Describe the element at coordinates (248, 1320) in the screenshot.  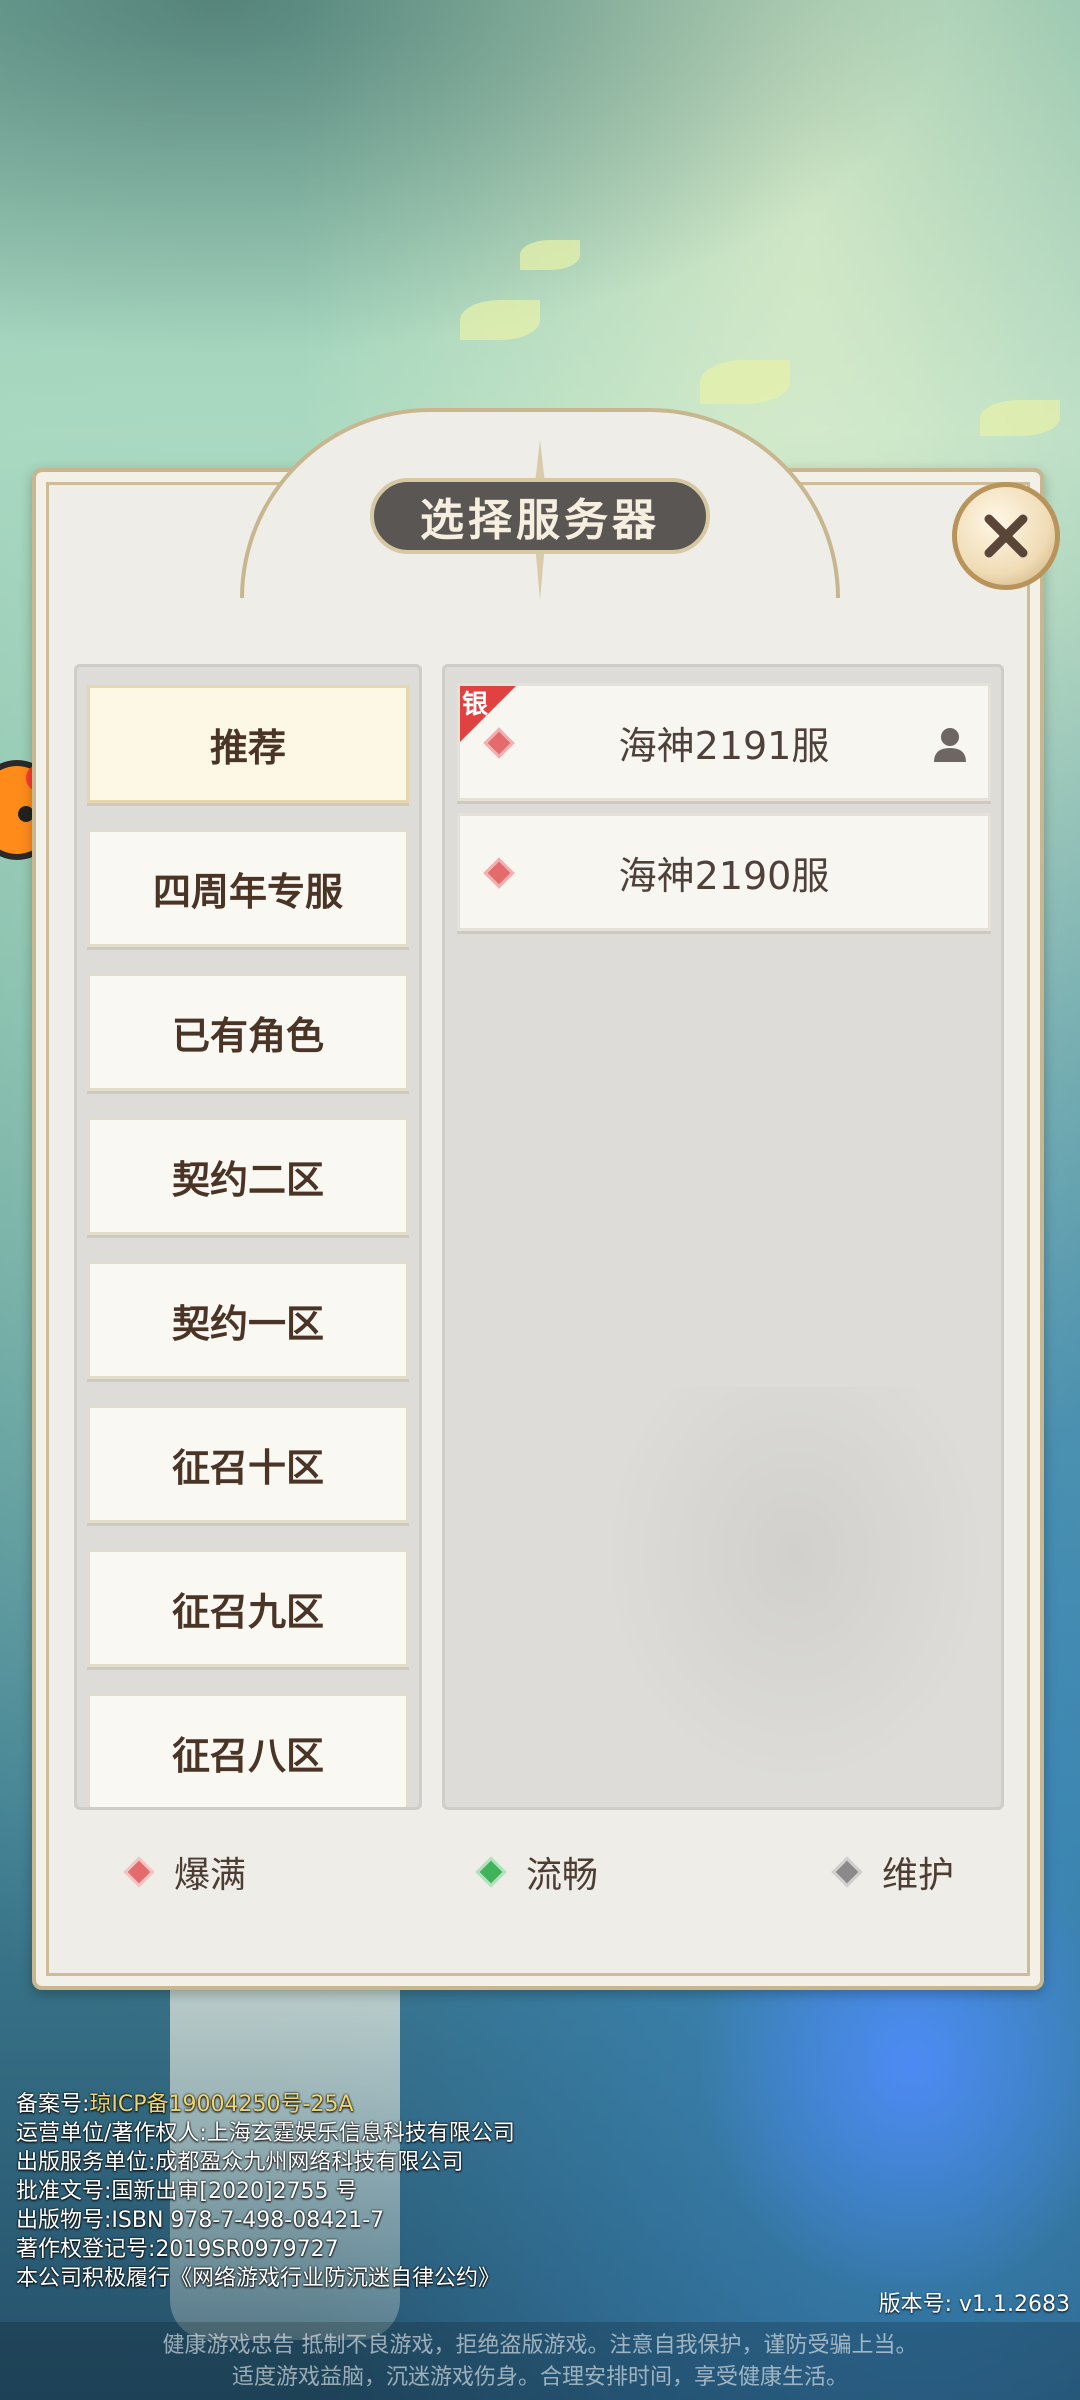
I see `category-tab-contract-1: 契约一区` at that location.